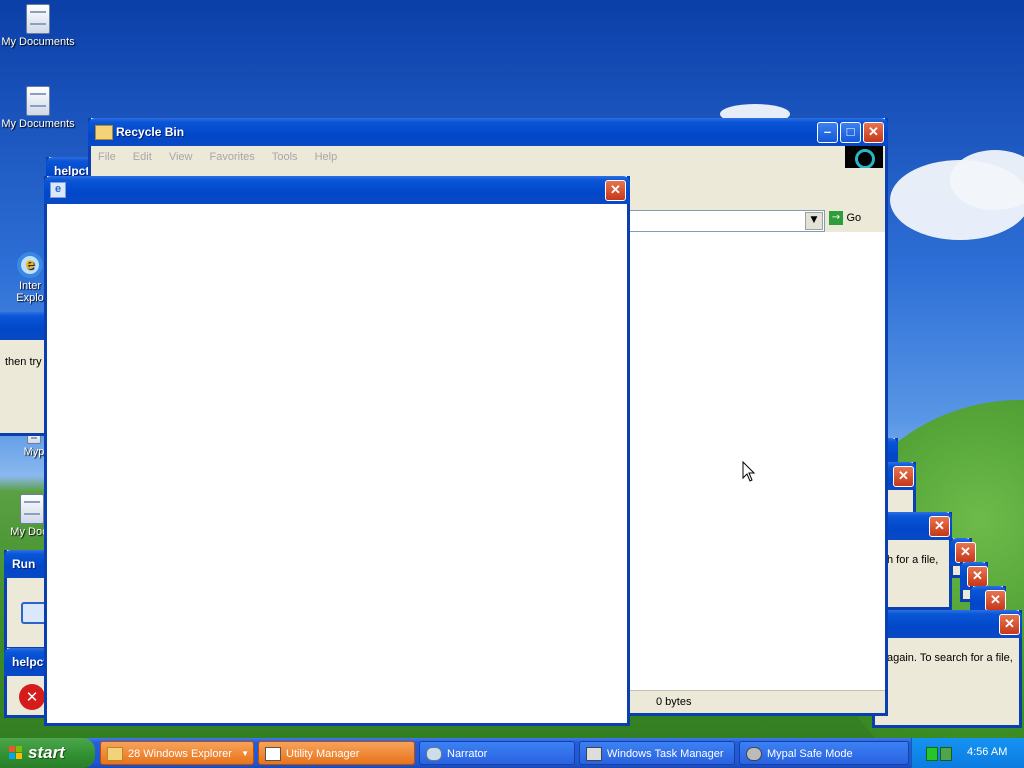 The height and width of the screenshot is (768, 1024). Describe the element at coordinates (497, 753) in the screenshot. I see `taskbar-item-narrator: Narrator` at that location.